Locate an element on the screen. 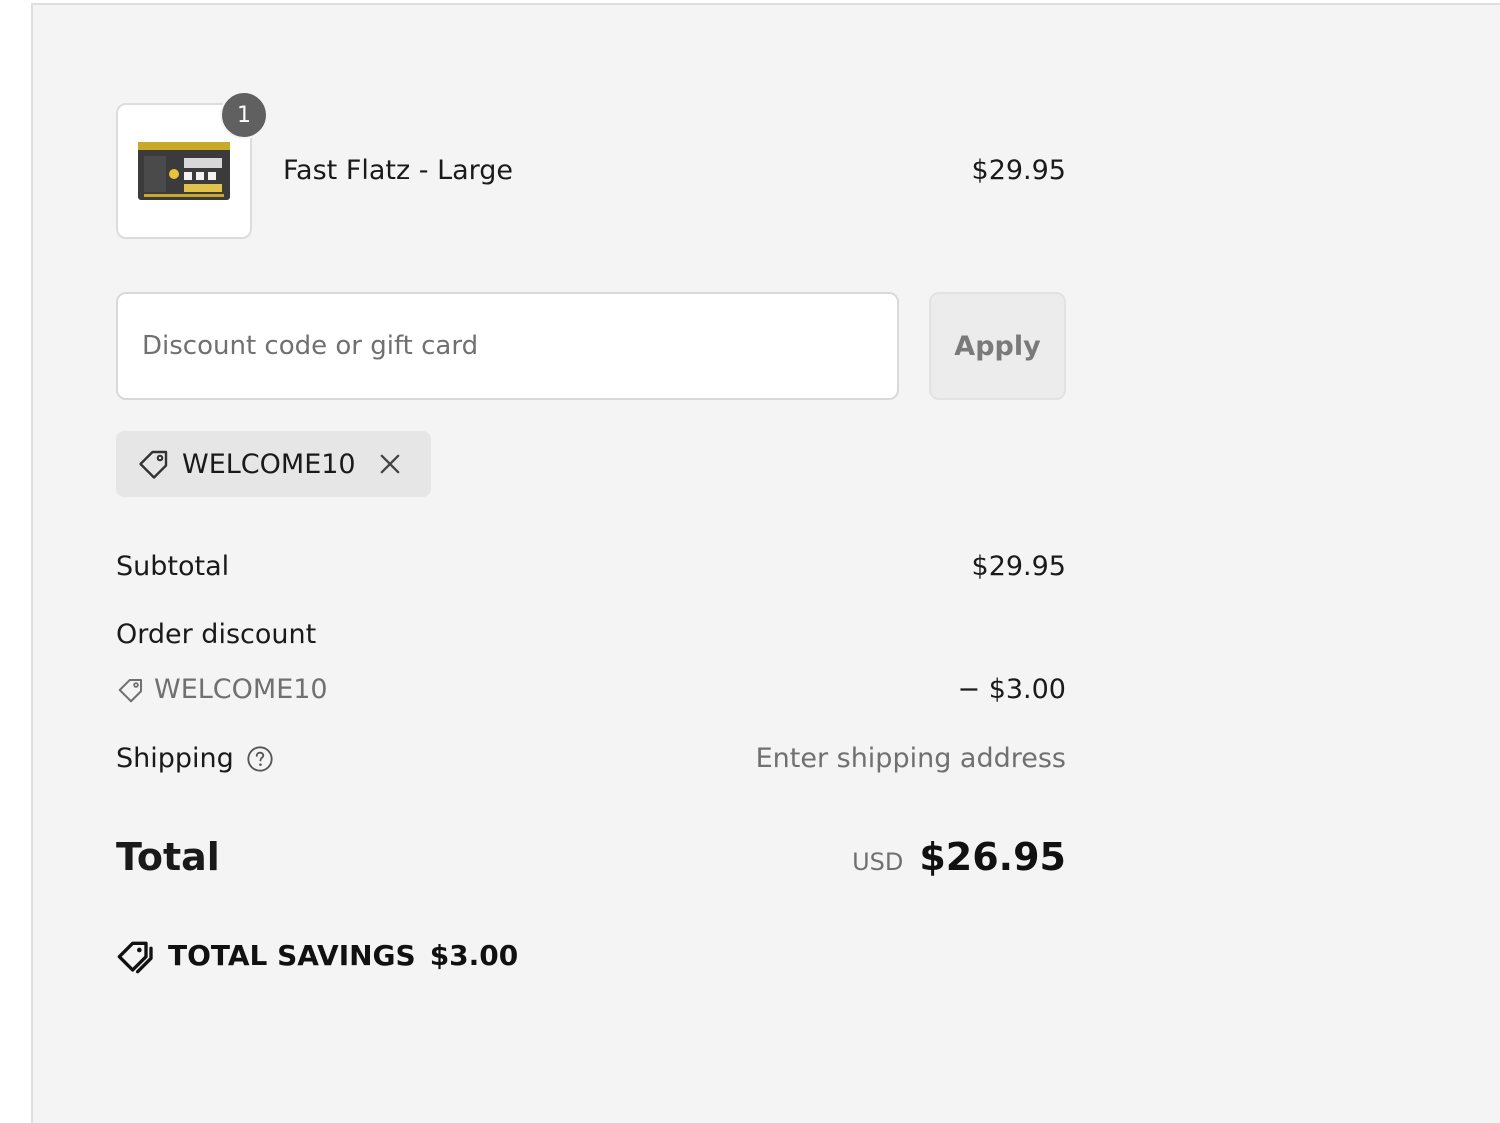 Image resolution: width=1500 pixels, height=1123 pixels. product-name: Fast Flatz - Large is located at coordinates (398, 170).